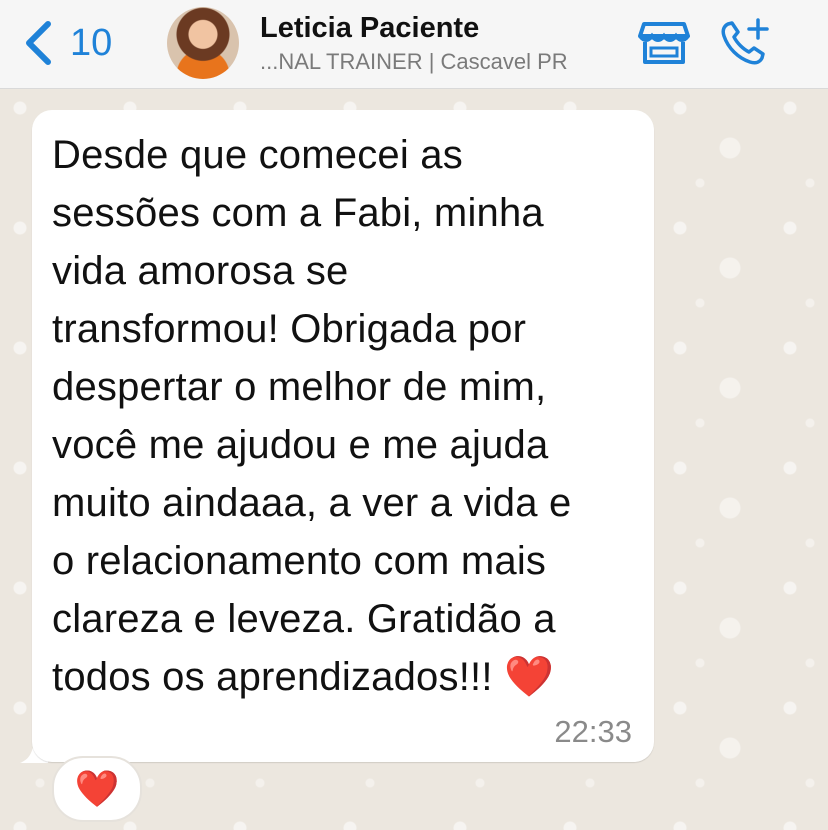 The image size is (828, 830). Describe the element at coordinates (369, 28) in the screenshot. I see `contact-name: Leticia Paciente` at that location.